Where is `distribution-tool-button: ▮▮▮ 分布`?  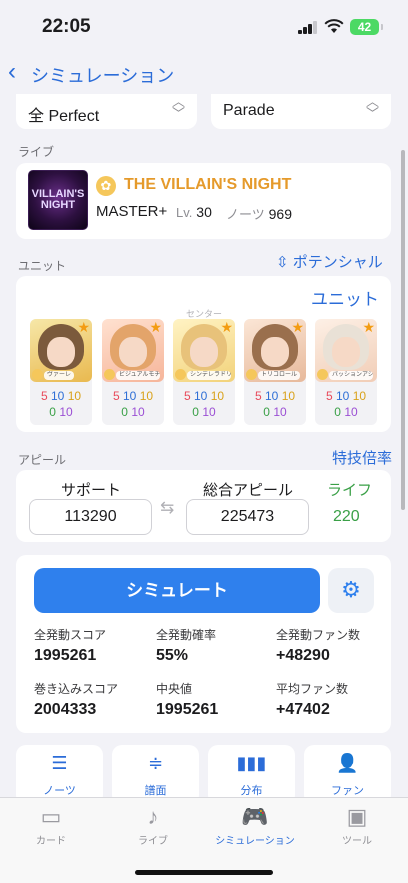
distribution-tool-button: ▮▮▮ 分布 is located at coordinates (251, 775).